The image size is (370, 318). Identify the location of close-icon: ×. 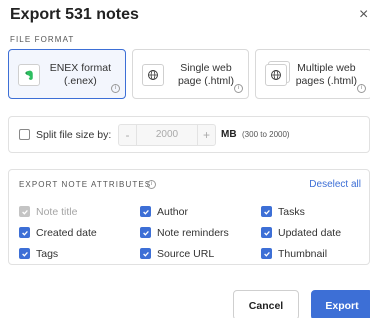
(363, 15).